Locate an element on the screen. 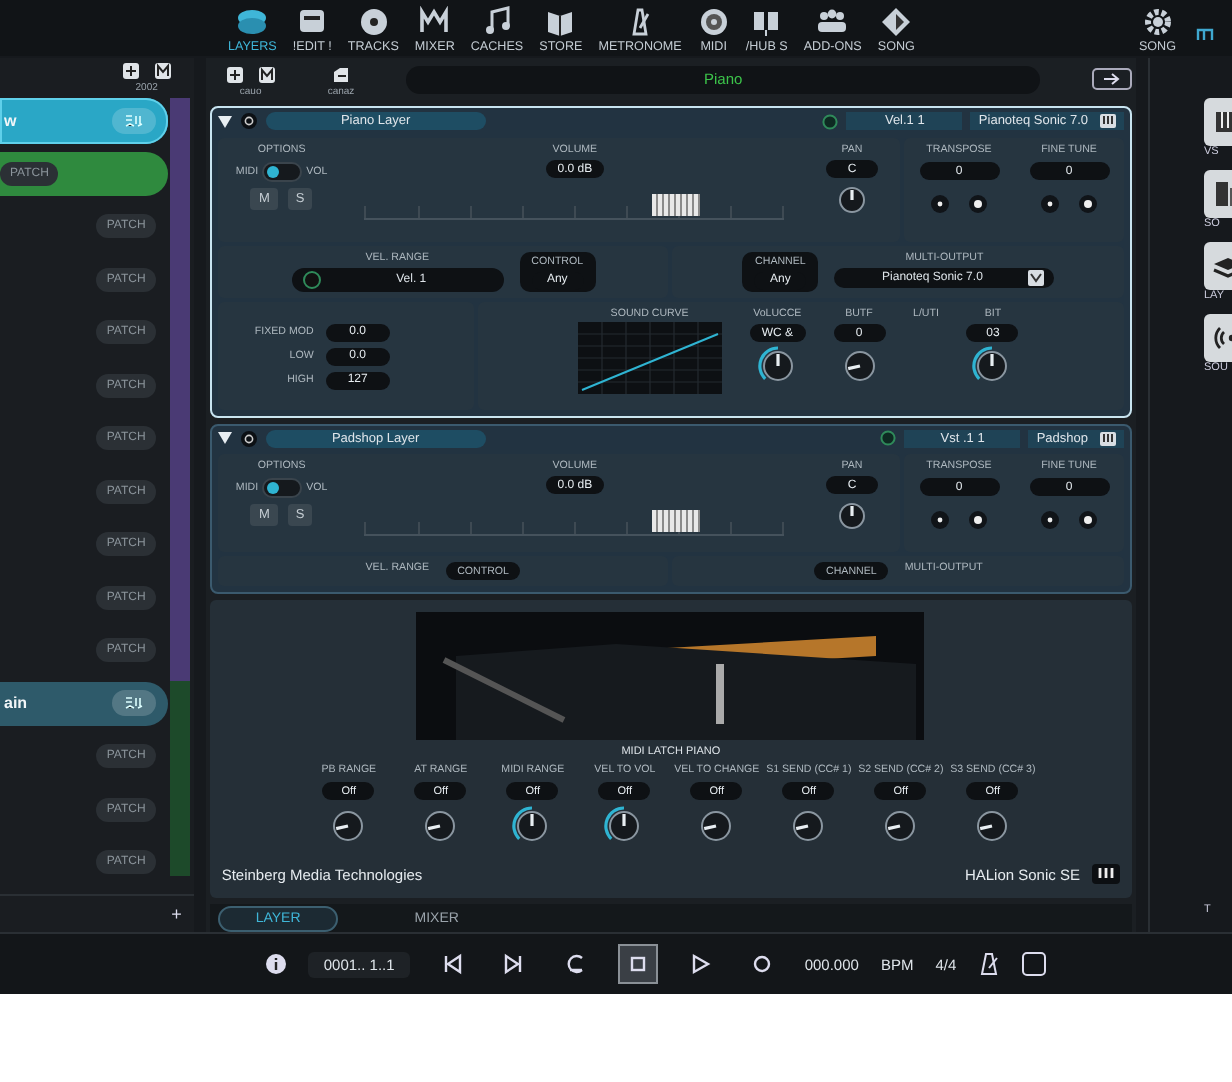 This screenshot has width=1232, height=1082. metronome-icon is located at coordinates (989, 964).